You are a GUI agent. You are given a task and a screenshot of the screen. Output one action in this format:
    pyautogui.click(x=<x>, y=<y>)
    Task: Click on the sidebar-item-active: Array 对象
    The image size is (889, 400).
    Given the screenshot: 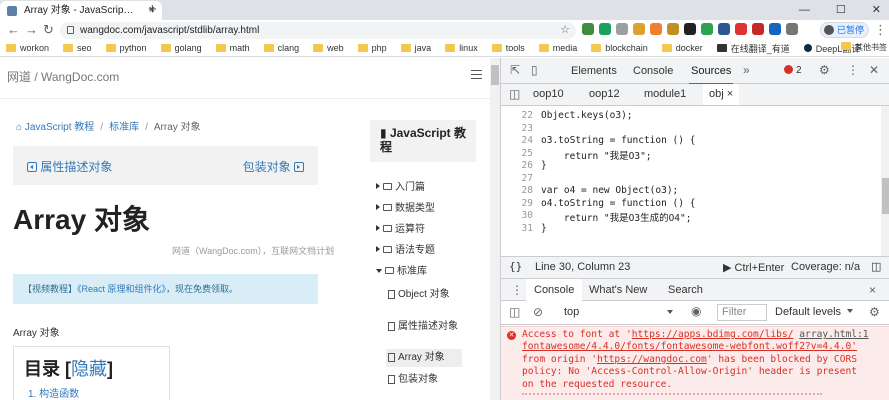 What is the action you would take?
    pyautogui.click(x=424, y=358)
    